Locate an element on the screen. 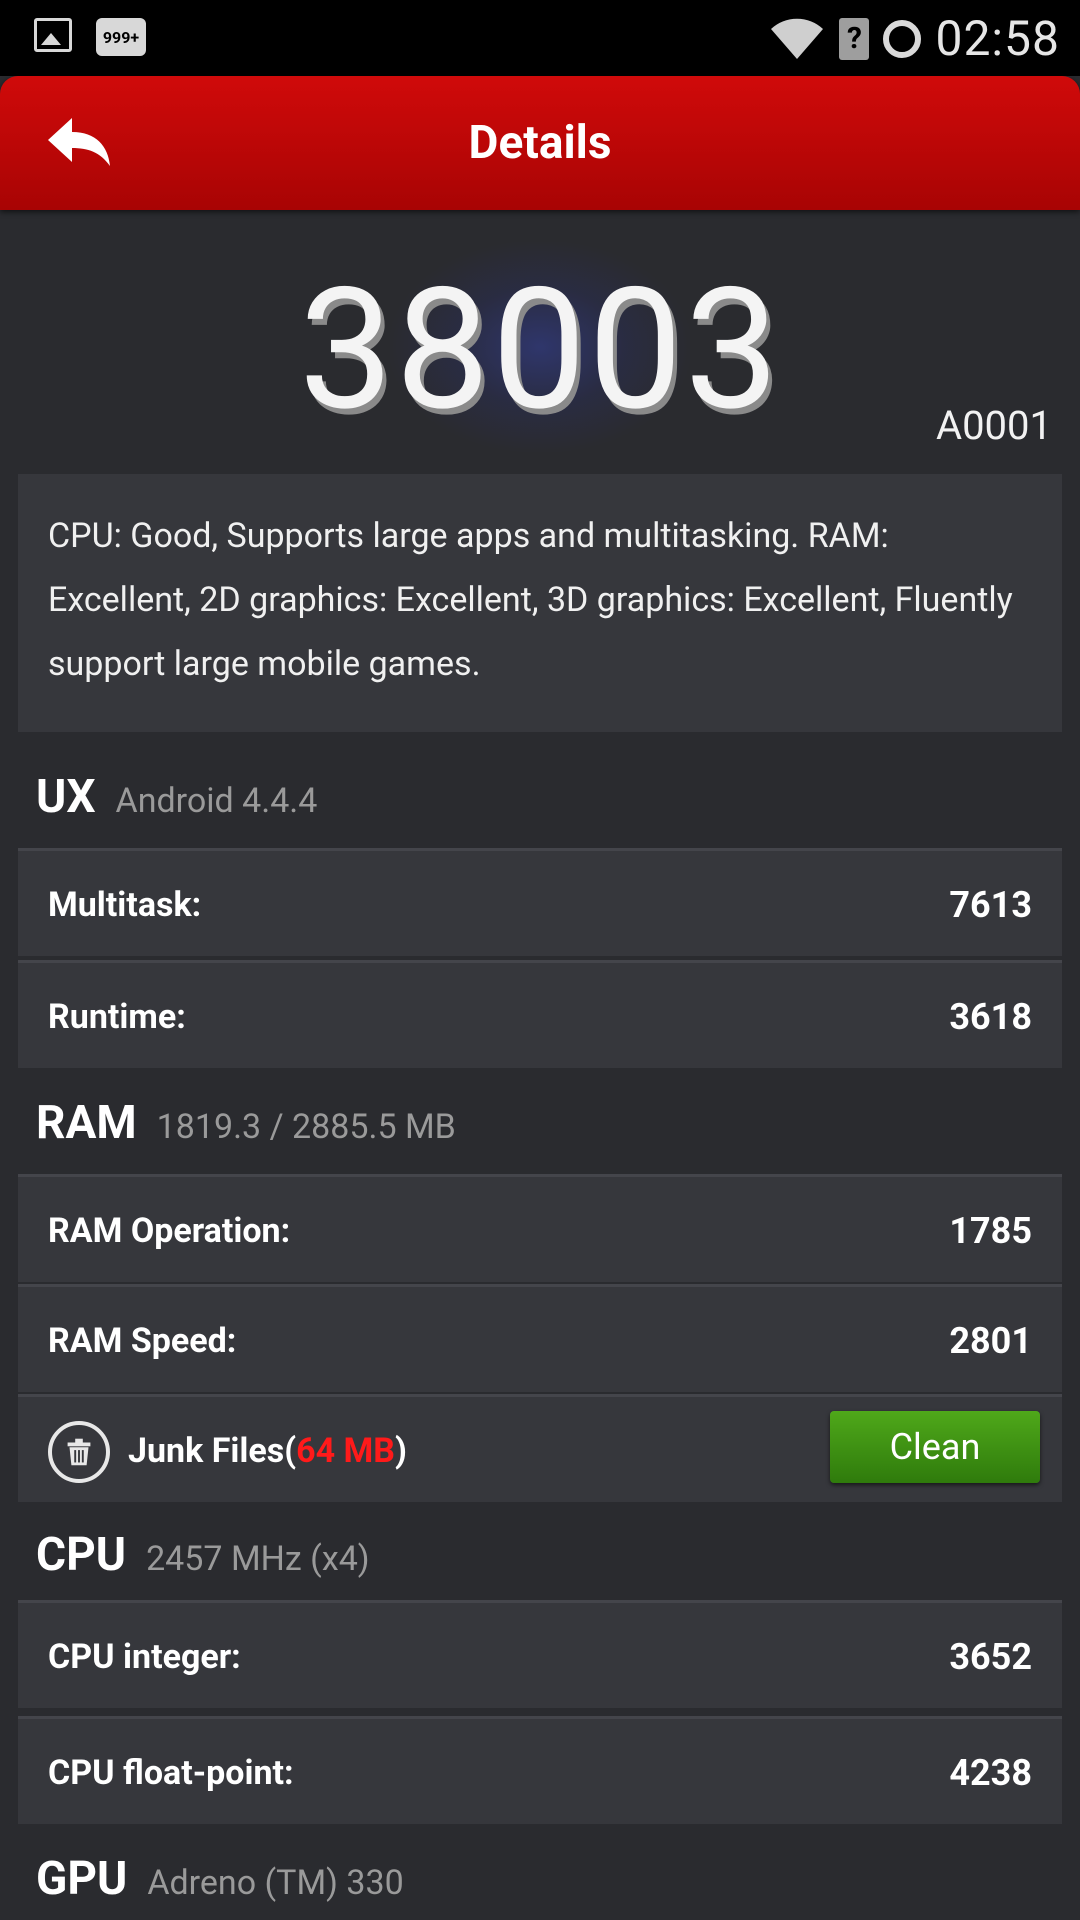 Image resolution: width=1080 pixels, height=1920 pixels. section-subtitle: 2457 MHz (x4) is located at coordinates (258, 1559).